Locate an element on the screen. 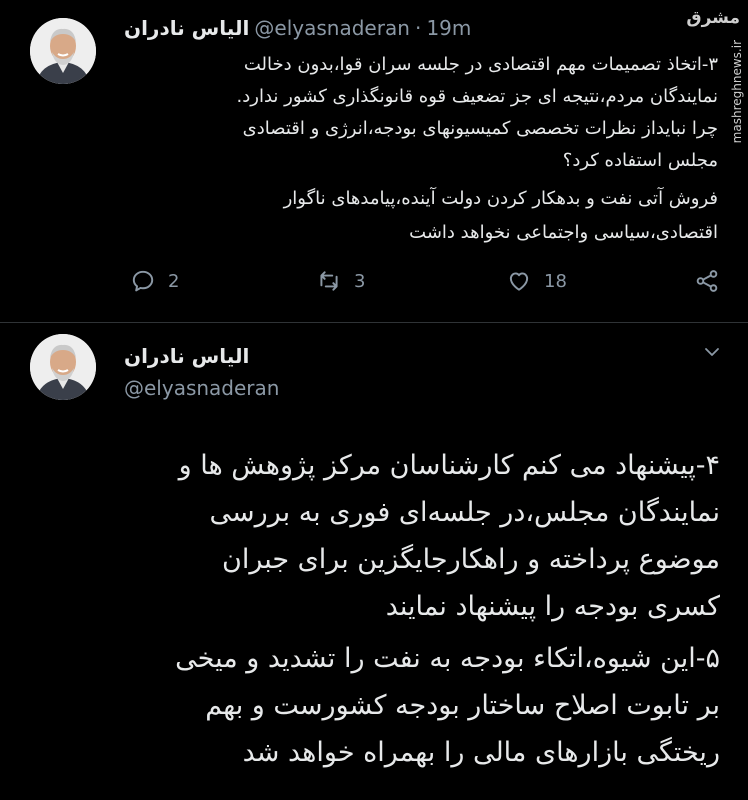  like-button: 18 is located at coordinates (536, 281).